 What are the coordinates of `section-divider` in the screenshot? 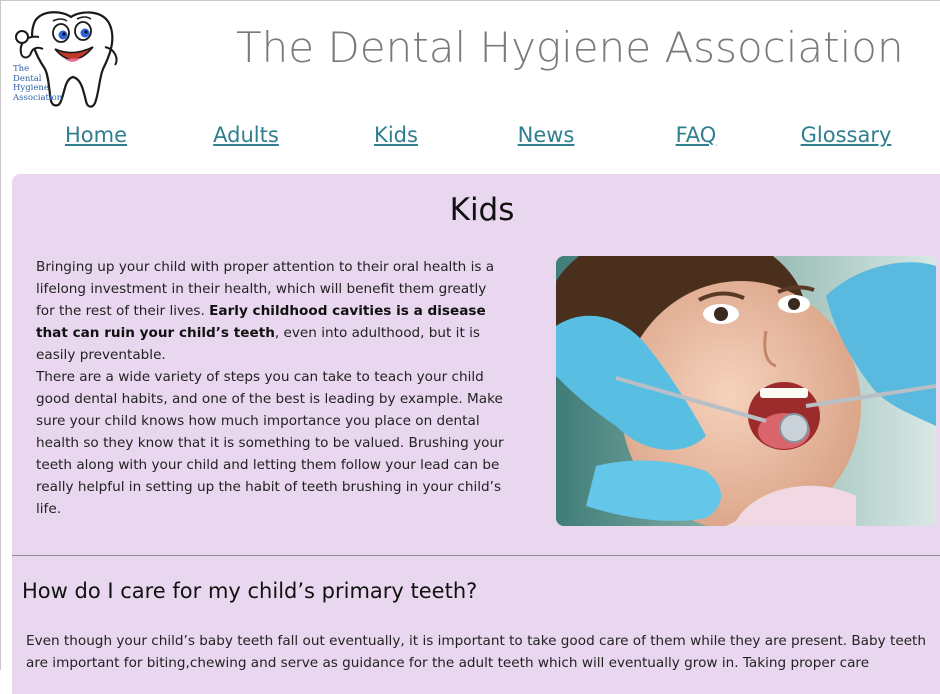 It's located at (476, 555).